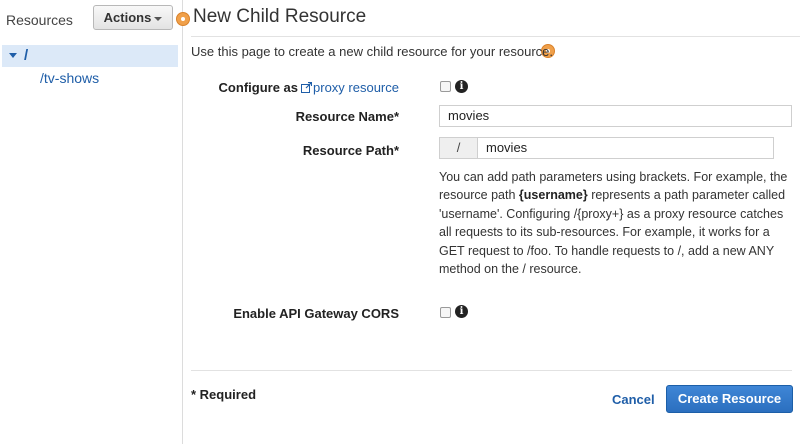 The width and height of the screenshot is (800, 444). What do you see at coordinates (280, 16) in the screenshot?
I see `page-title: New Child Resource` at bounding box center [280, 16].